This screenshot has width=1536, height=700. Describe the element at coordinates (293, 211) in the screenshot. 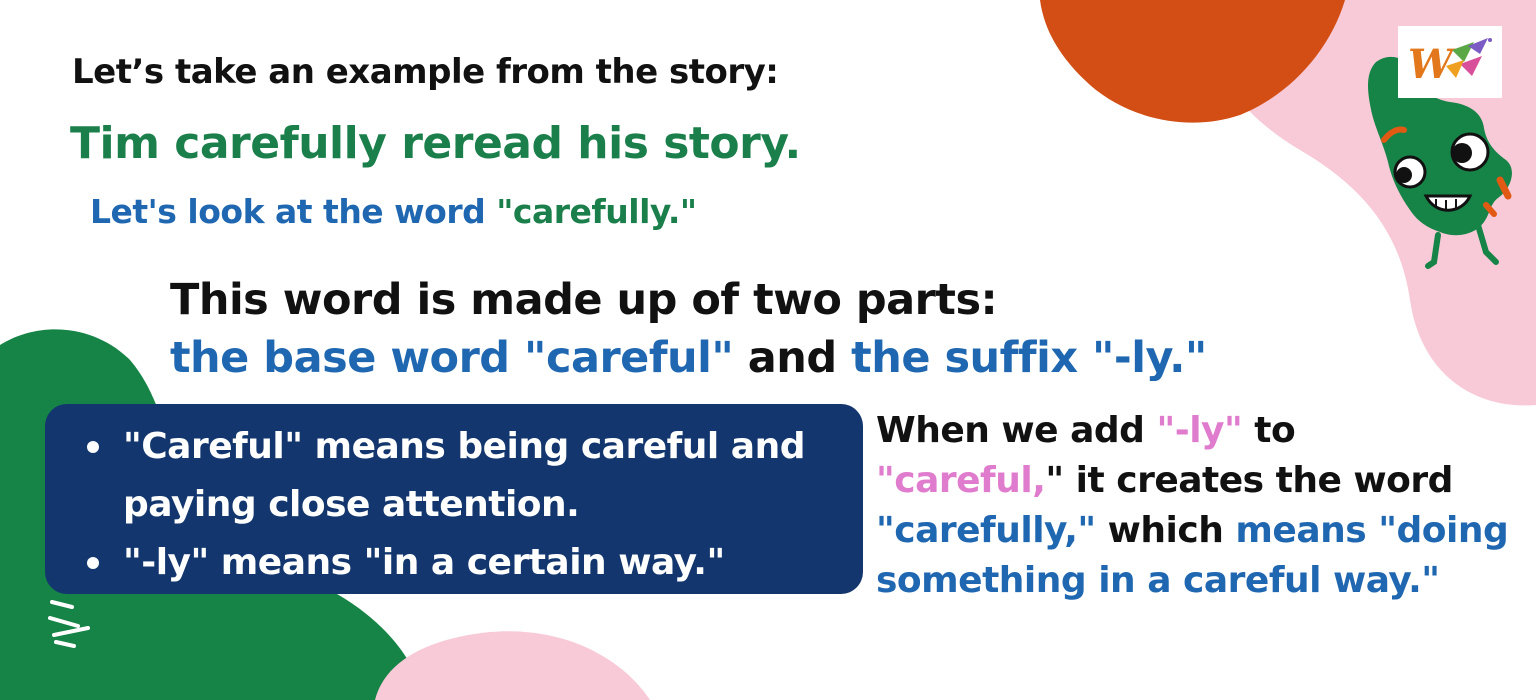

I see `look-at-prefix: Let's look at the word` at that location.